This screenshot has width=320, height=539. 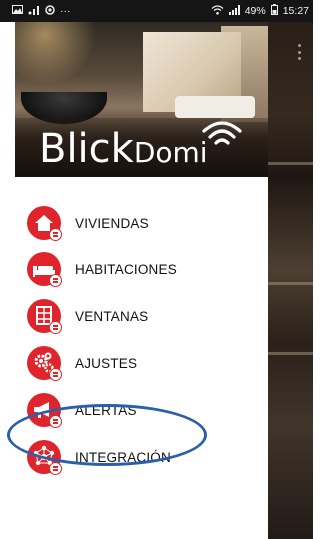 I want to click on header-photo-sofa, so click(x=215, y=107).